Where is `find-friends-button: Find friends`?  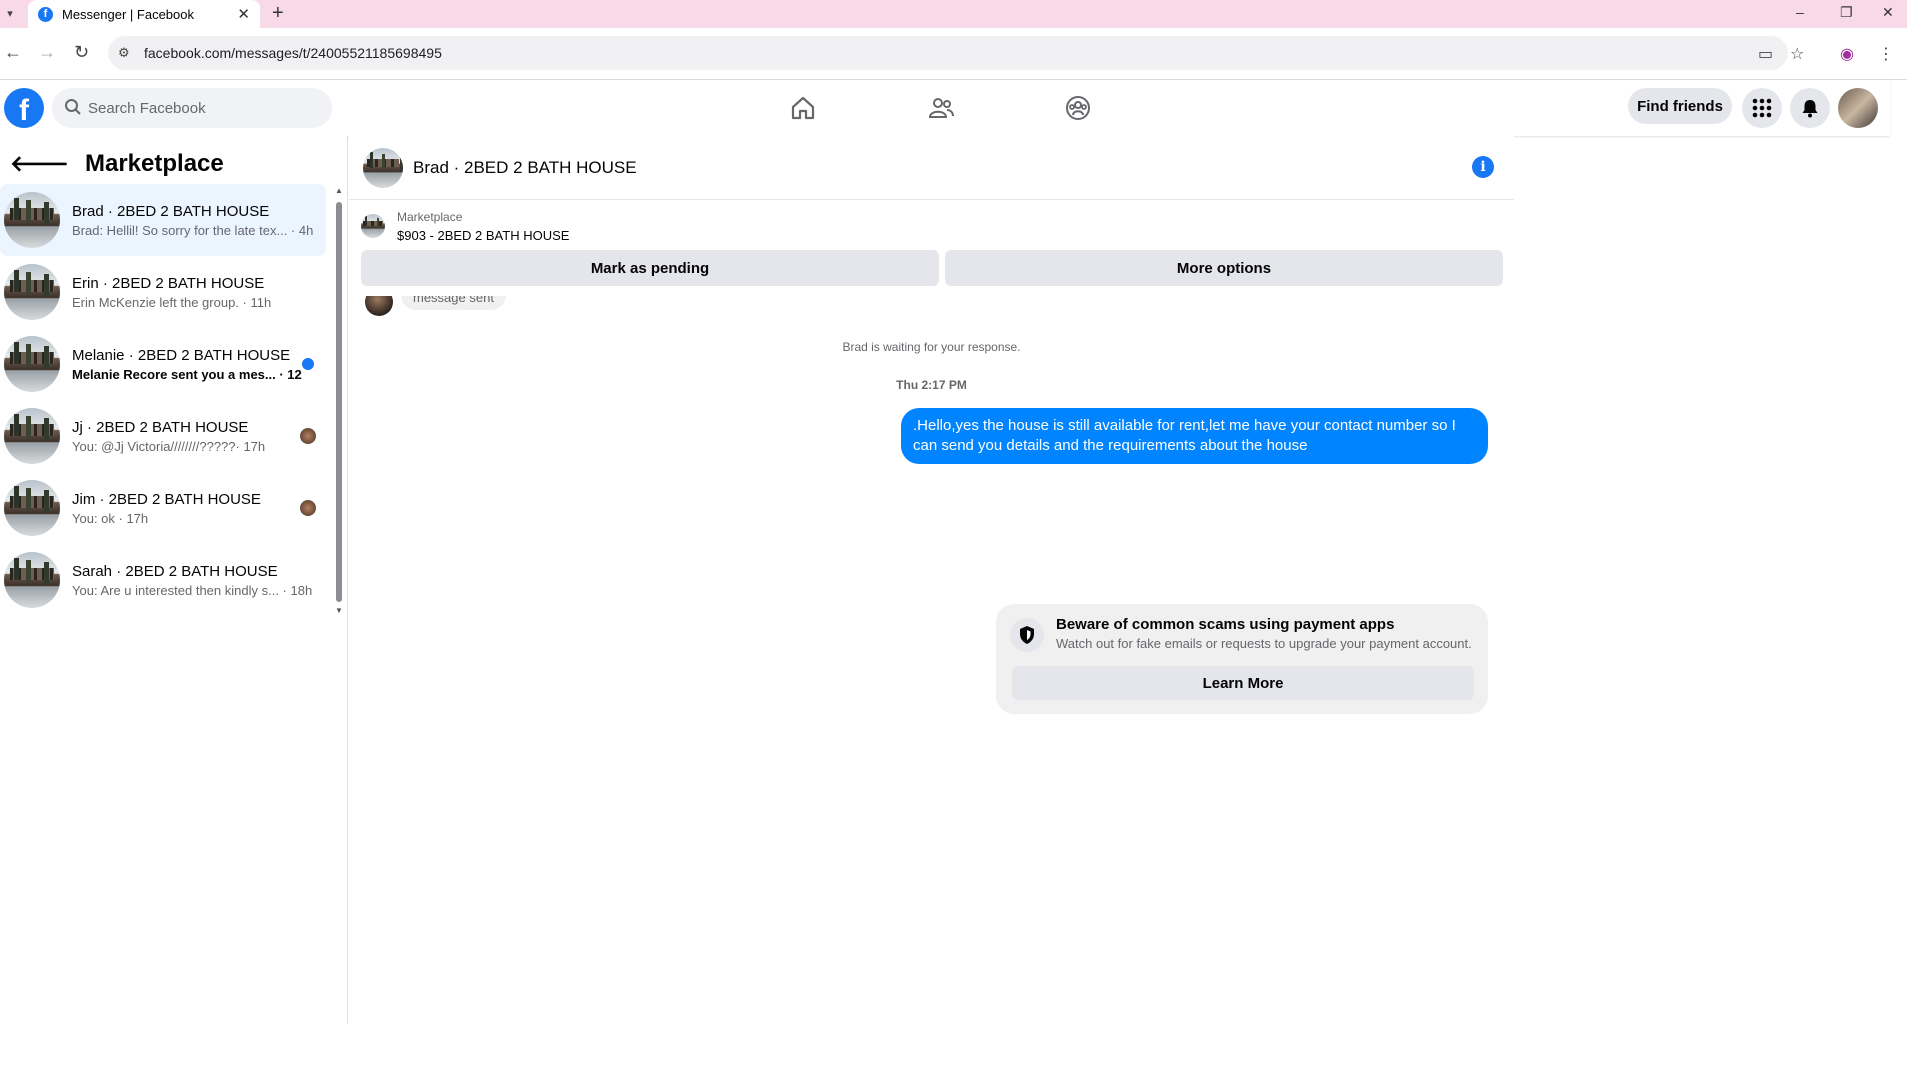
find-friends-button: Find friends is located at coordinates (1680, 106).